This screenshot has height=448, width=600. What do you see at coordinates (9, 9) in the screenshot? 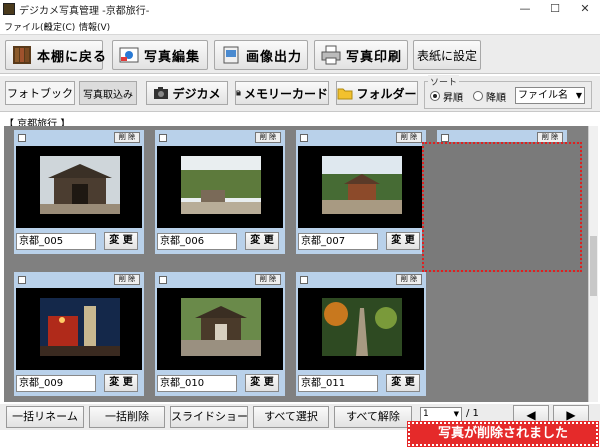
I see `app-icon` at bounding box center [9, 9].